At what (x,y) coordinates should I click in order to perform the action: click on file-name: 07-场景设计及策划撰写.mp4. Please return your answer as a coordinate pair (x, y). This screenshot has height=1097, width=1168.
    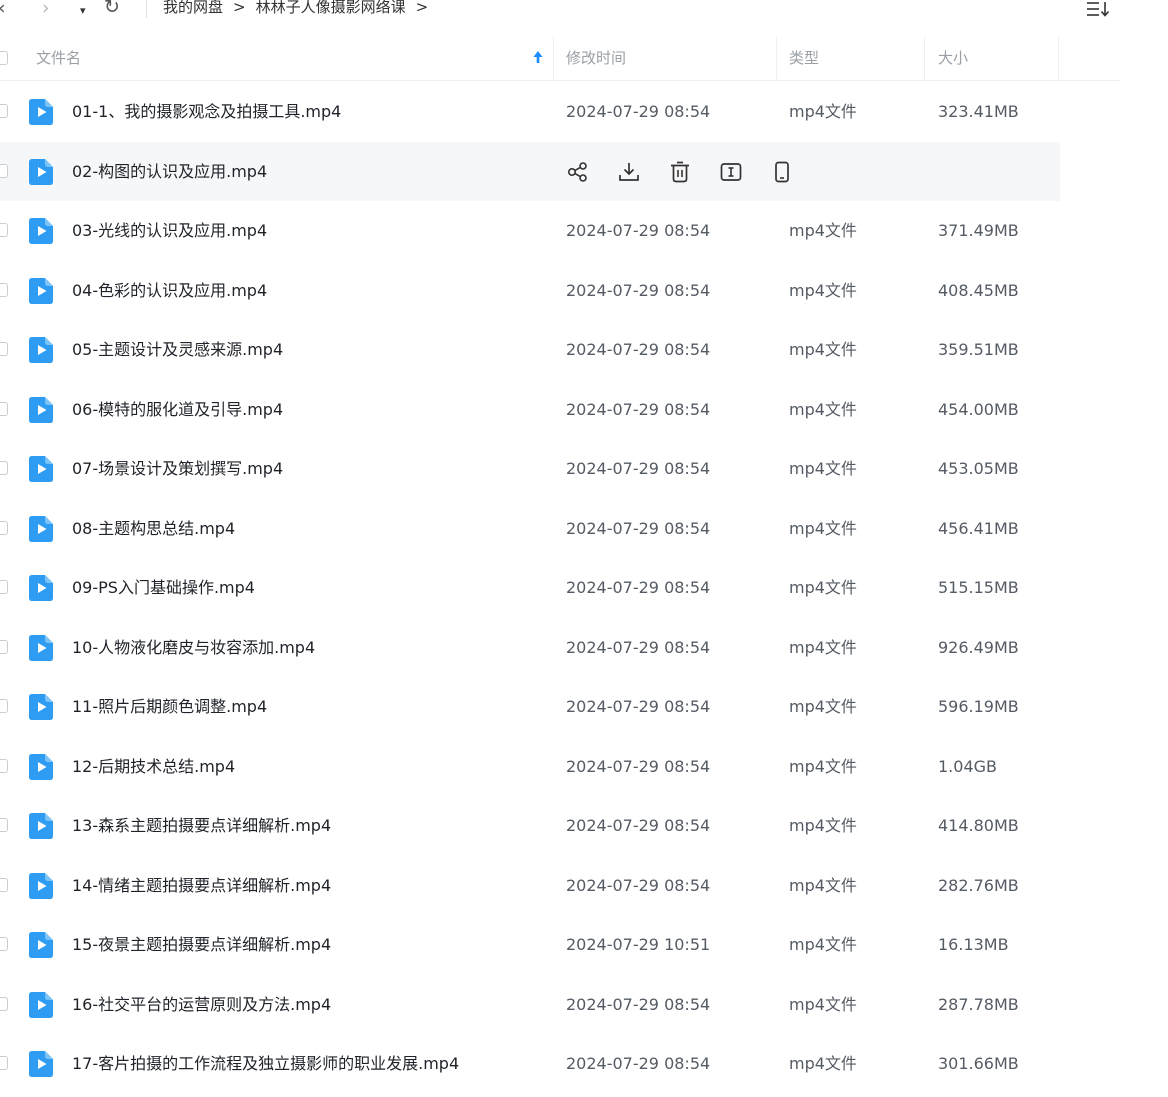
    Looking at the image, I should click on (177, 469).